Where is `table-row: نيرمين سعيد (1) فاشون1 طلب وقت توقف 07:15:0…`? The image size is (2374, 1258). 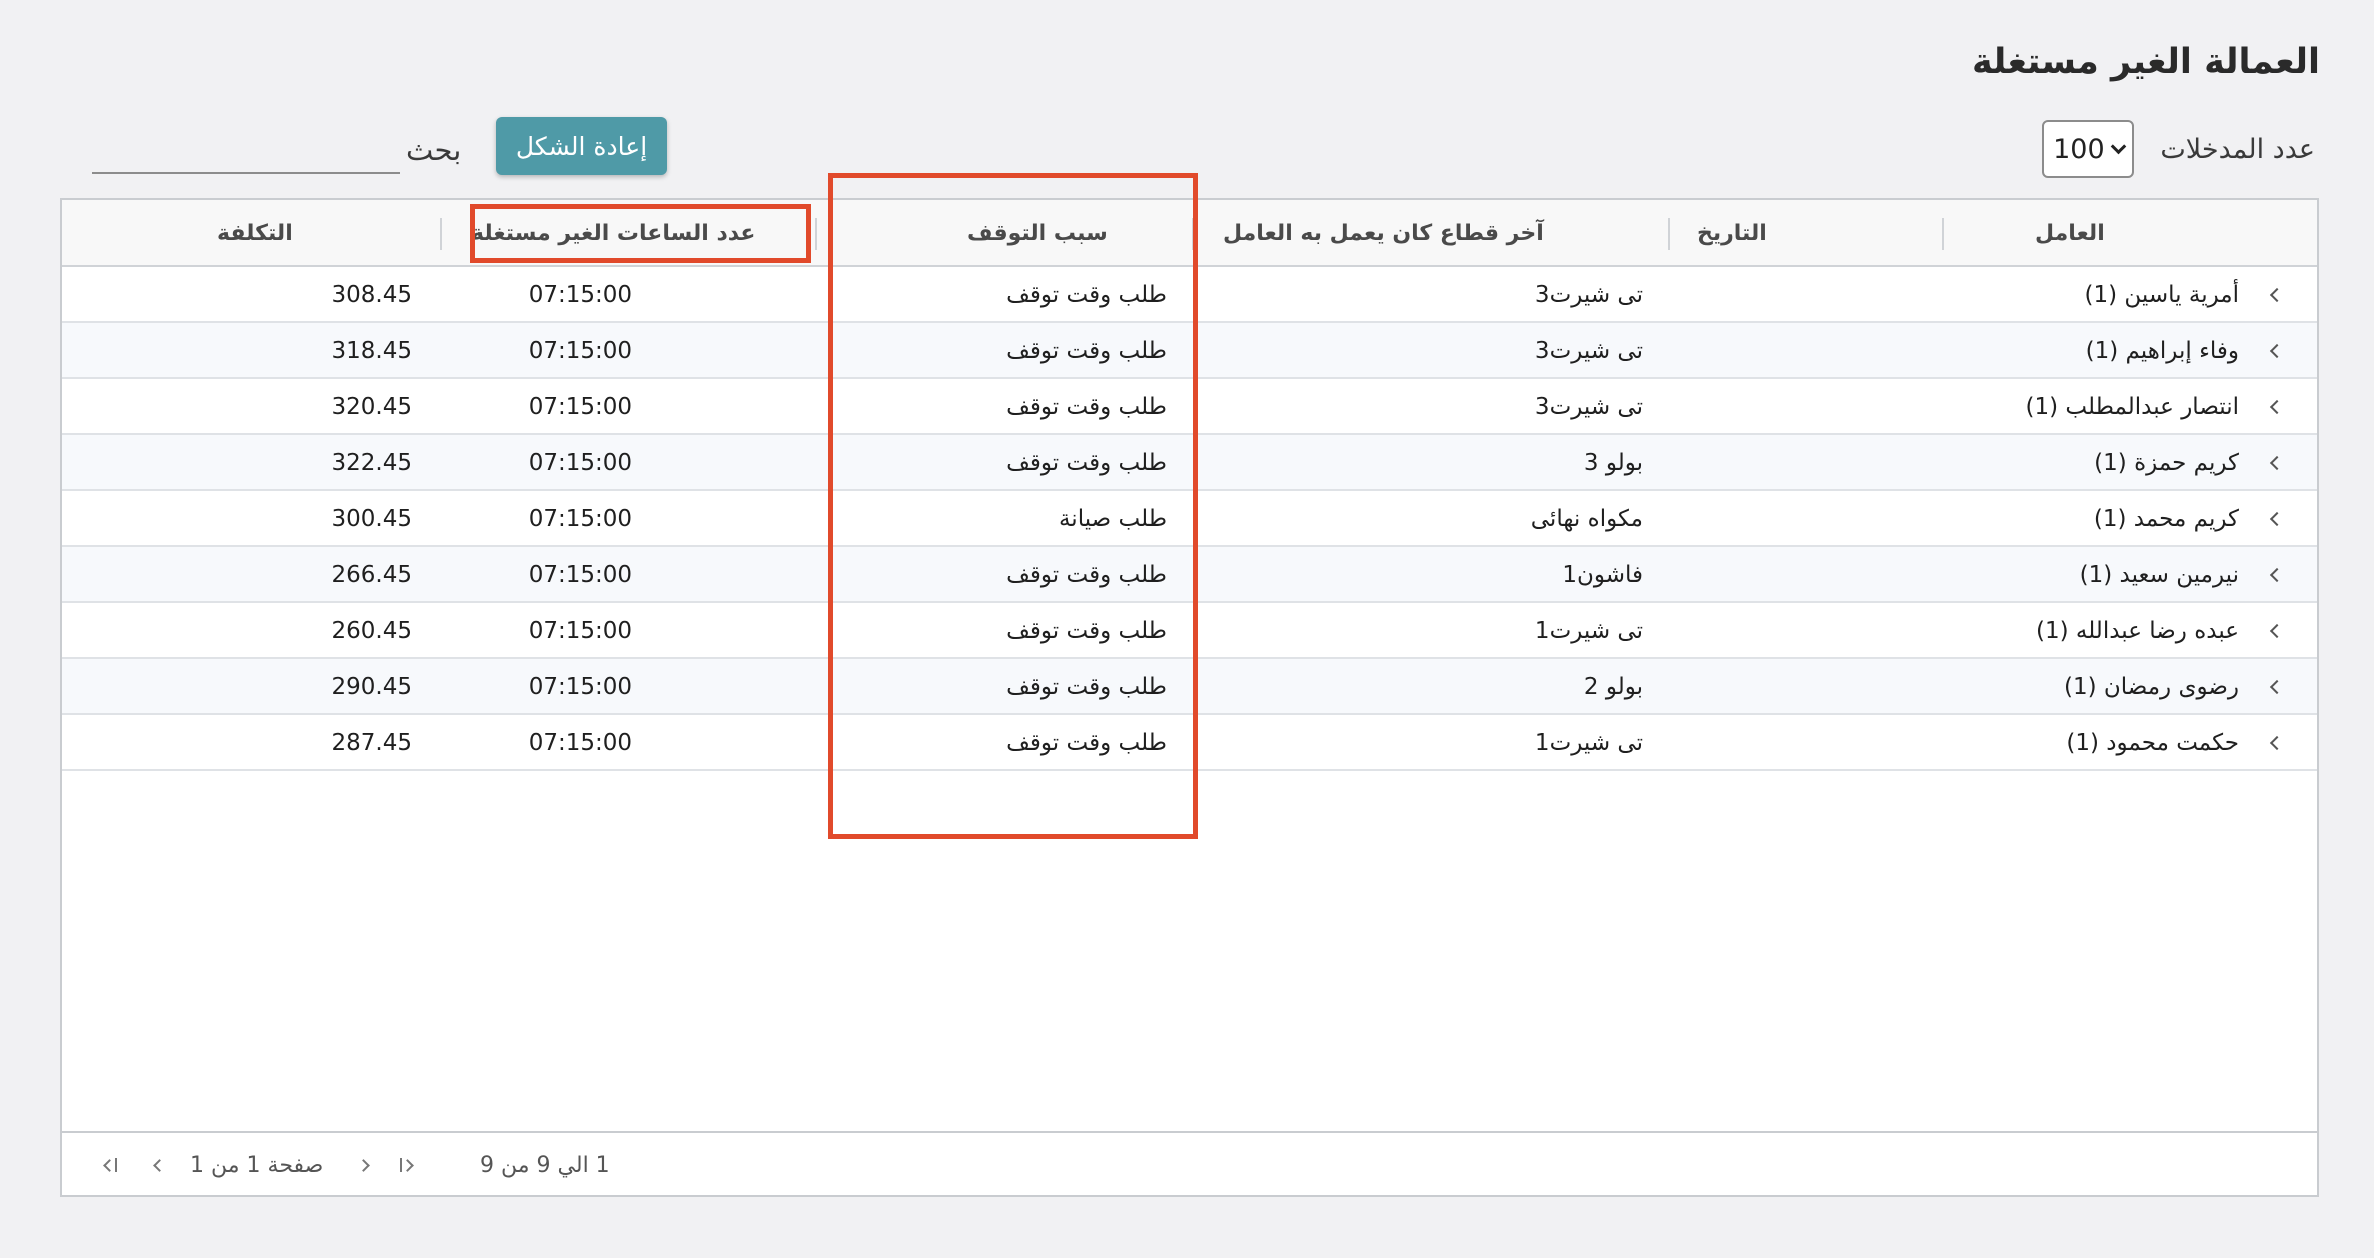
table-row: نيرمين سعيد (1) فاشون1 طلب وقت توقف 07:15:0… is located at coordinates (1189, 575).